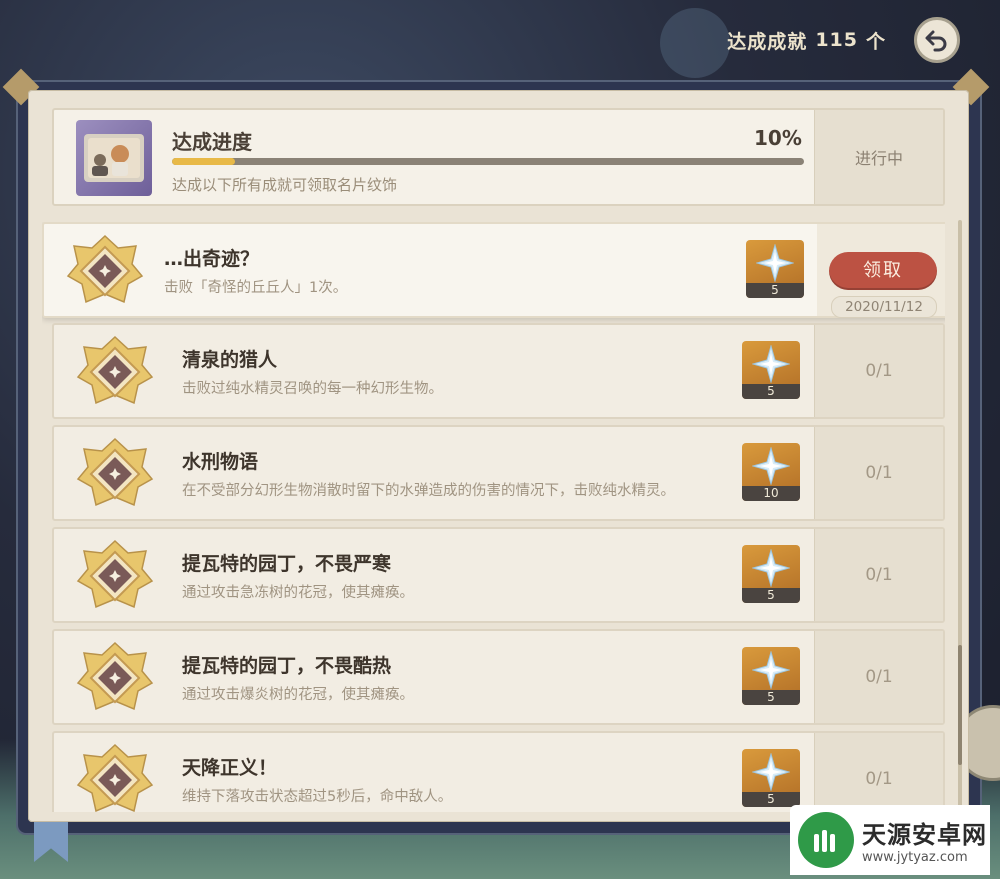  I want to click on achievement-description: 通过攻击爆炎树的花冠，使其瘫痪。, so click(298, 695).